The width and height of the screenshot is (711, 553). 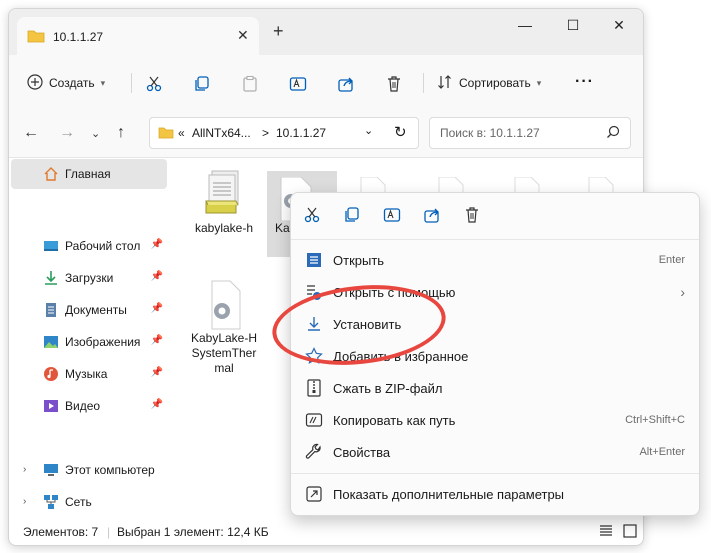 I want to click on zip-icon, so click(x=314, y=388).